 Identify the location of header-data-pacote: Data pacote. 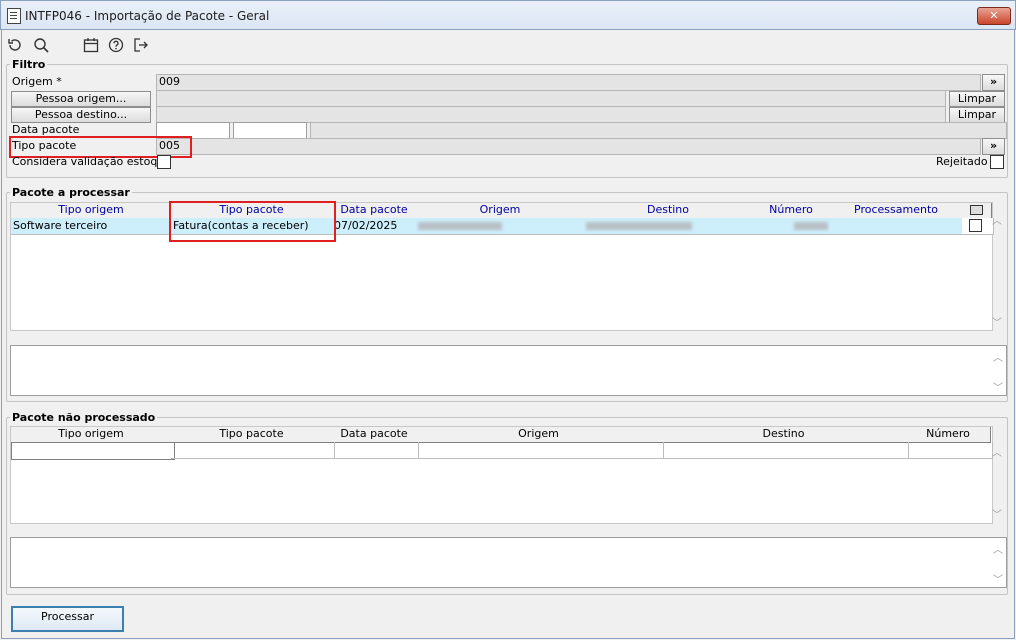
(374, 211).